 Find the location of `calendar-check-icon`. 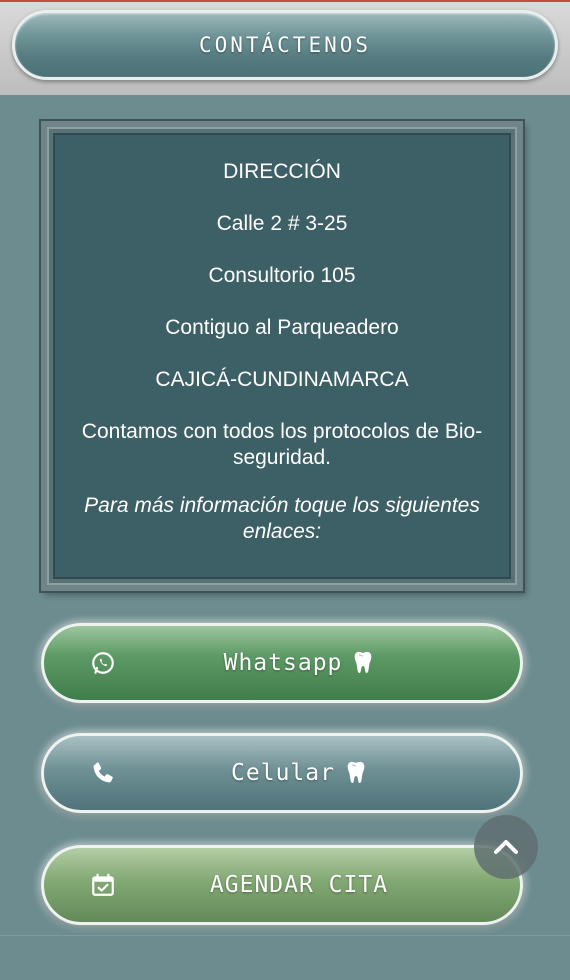

calendar-check-icon is located at coordinates (103, 884).